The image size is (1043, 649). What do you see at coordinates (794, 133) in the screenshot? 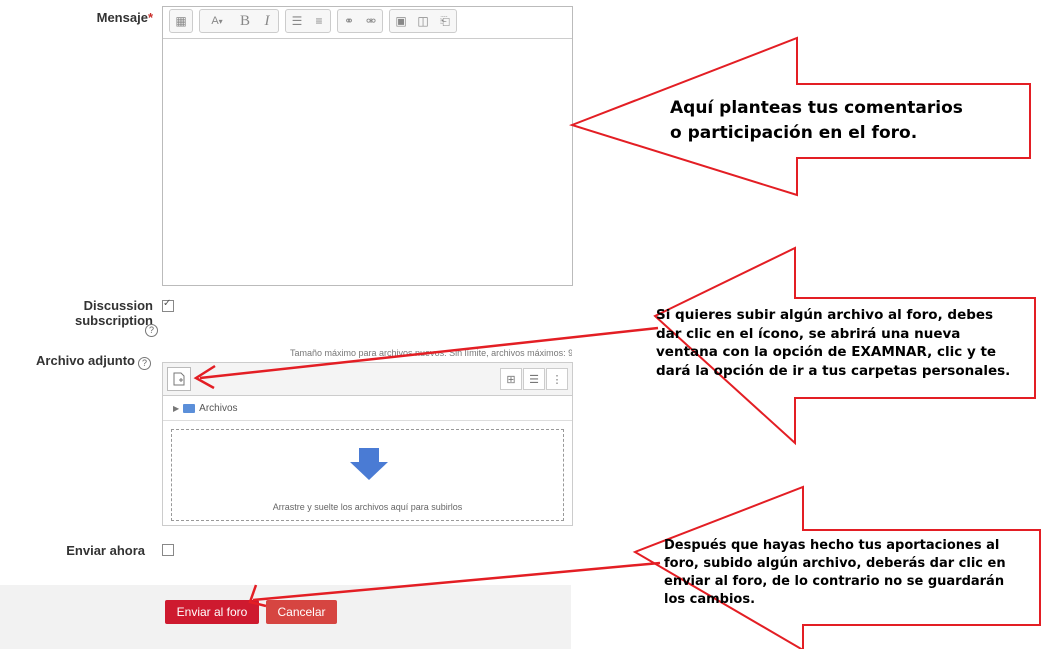
I see `callout-message-line-2: o participación en el foro.` at bounding box center [794, 133].